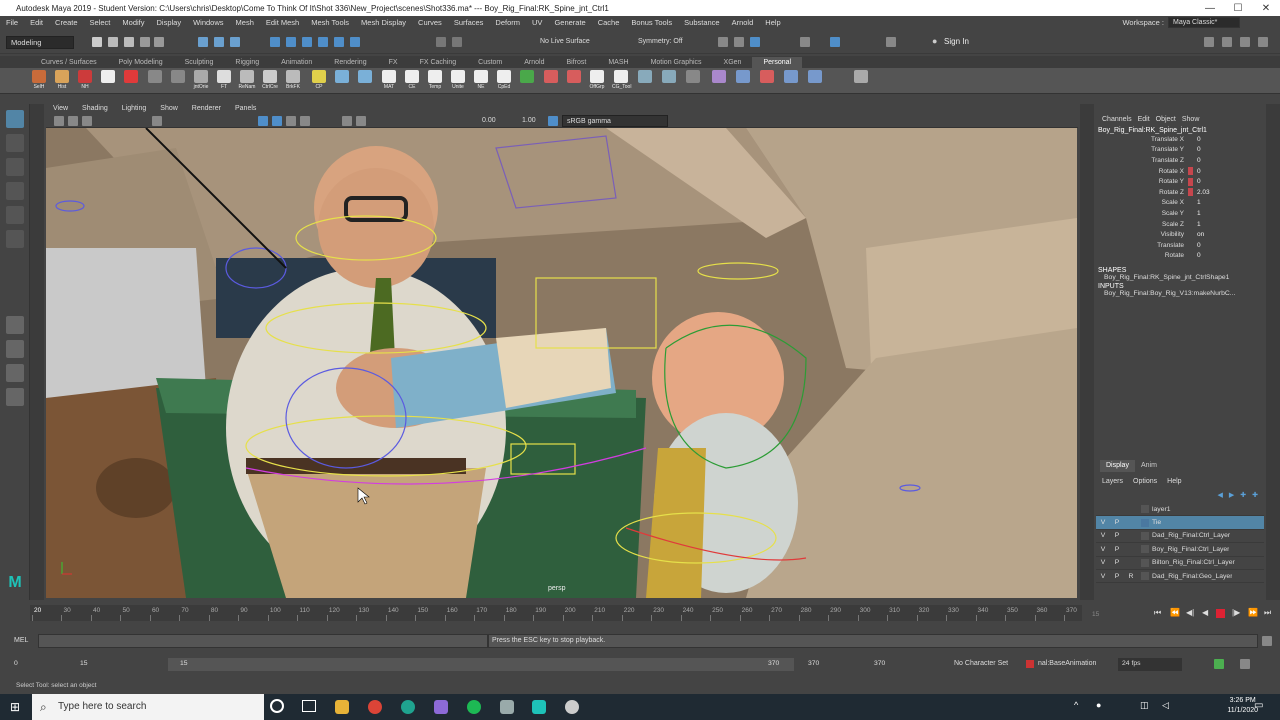 This screenshot has width=1280, height=720. Describe the element at coordinates (1131, 576) in the screenshot. I see `layer-r-toggle: R` at that location.